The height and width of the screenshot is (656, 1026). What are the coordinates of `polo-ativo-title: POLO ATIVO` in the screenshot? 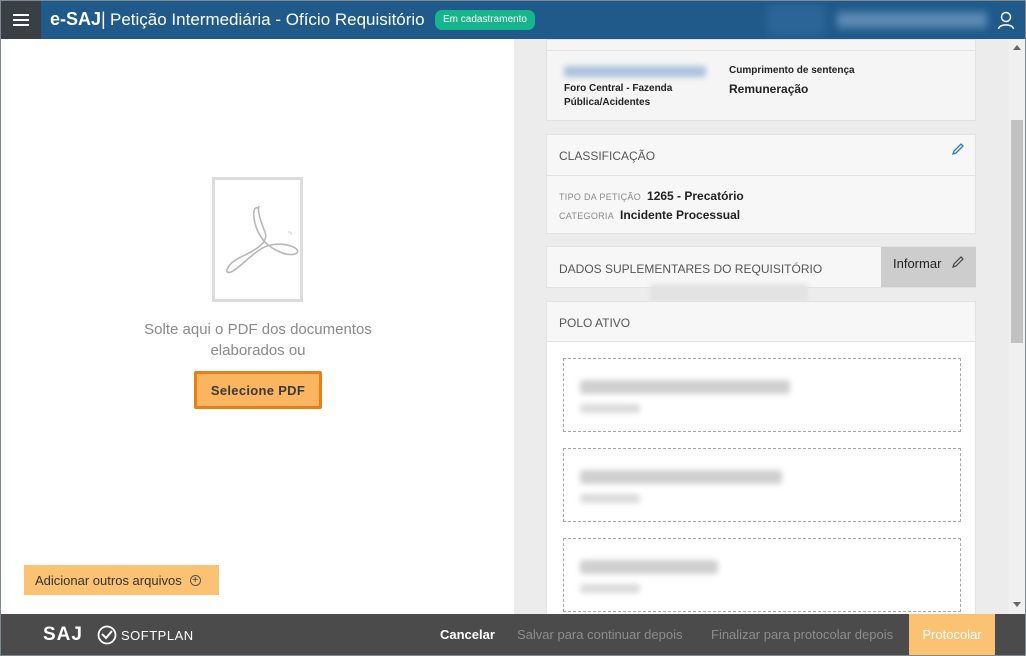 It's located at (595, 323).